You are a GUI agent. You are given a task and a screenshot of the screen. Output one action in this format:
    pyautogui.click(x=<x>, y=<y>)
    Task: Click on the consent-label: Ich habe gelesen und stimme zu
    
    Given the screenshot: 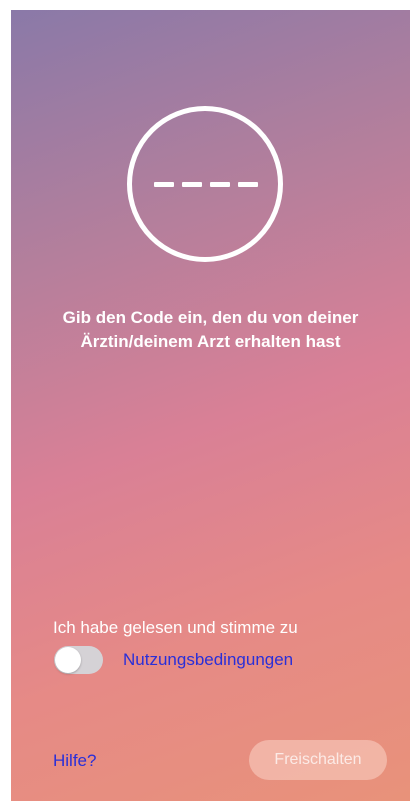 What is the action you would take?
    pyautogui.click(x=175, y=627)
    